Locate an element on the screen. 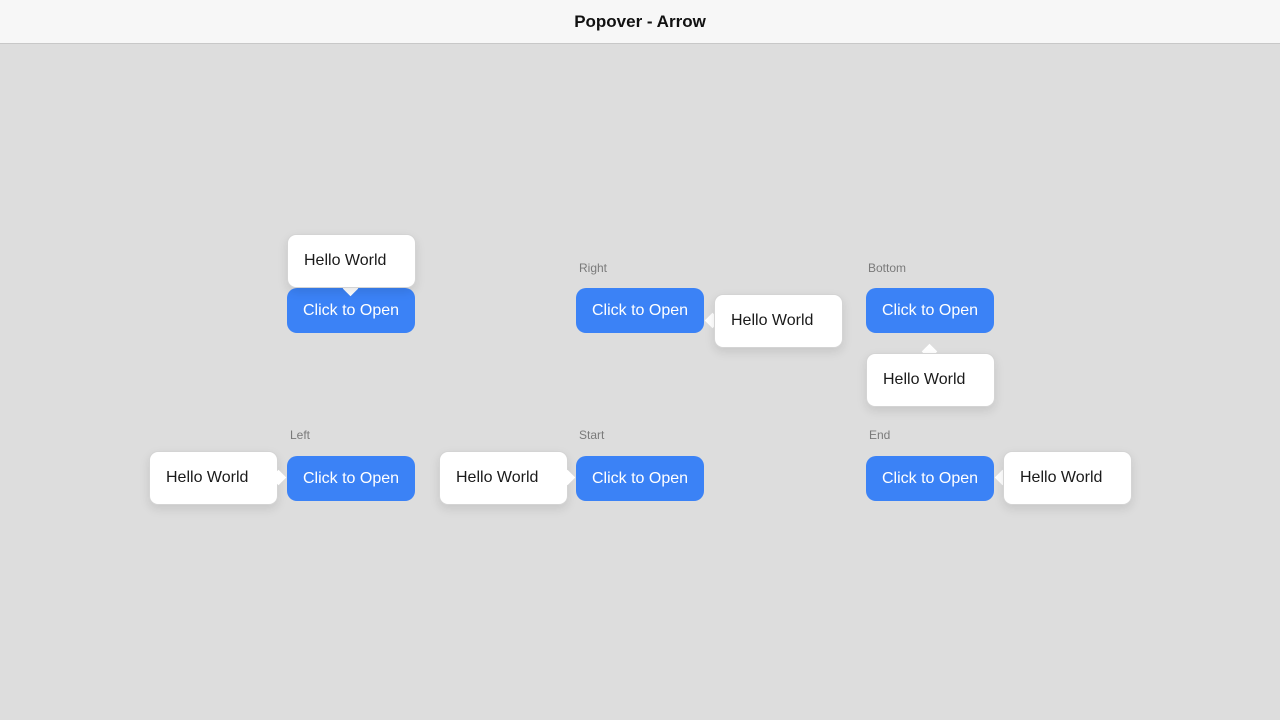 This screenshot has width=1280, height=720. popover-end: Hello World is located at coordinates (1067, 478).